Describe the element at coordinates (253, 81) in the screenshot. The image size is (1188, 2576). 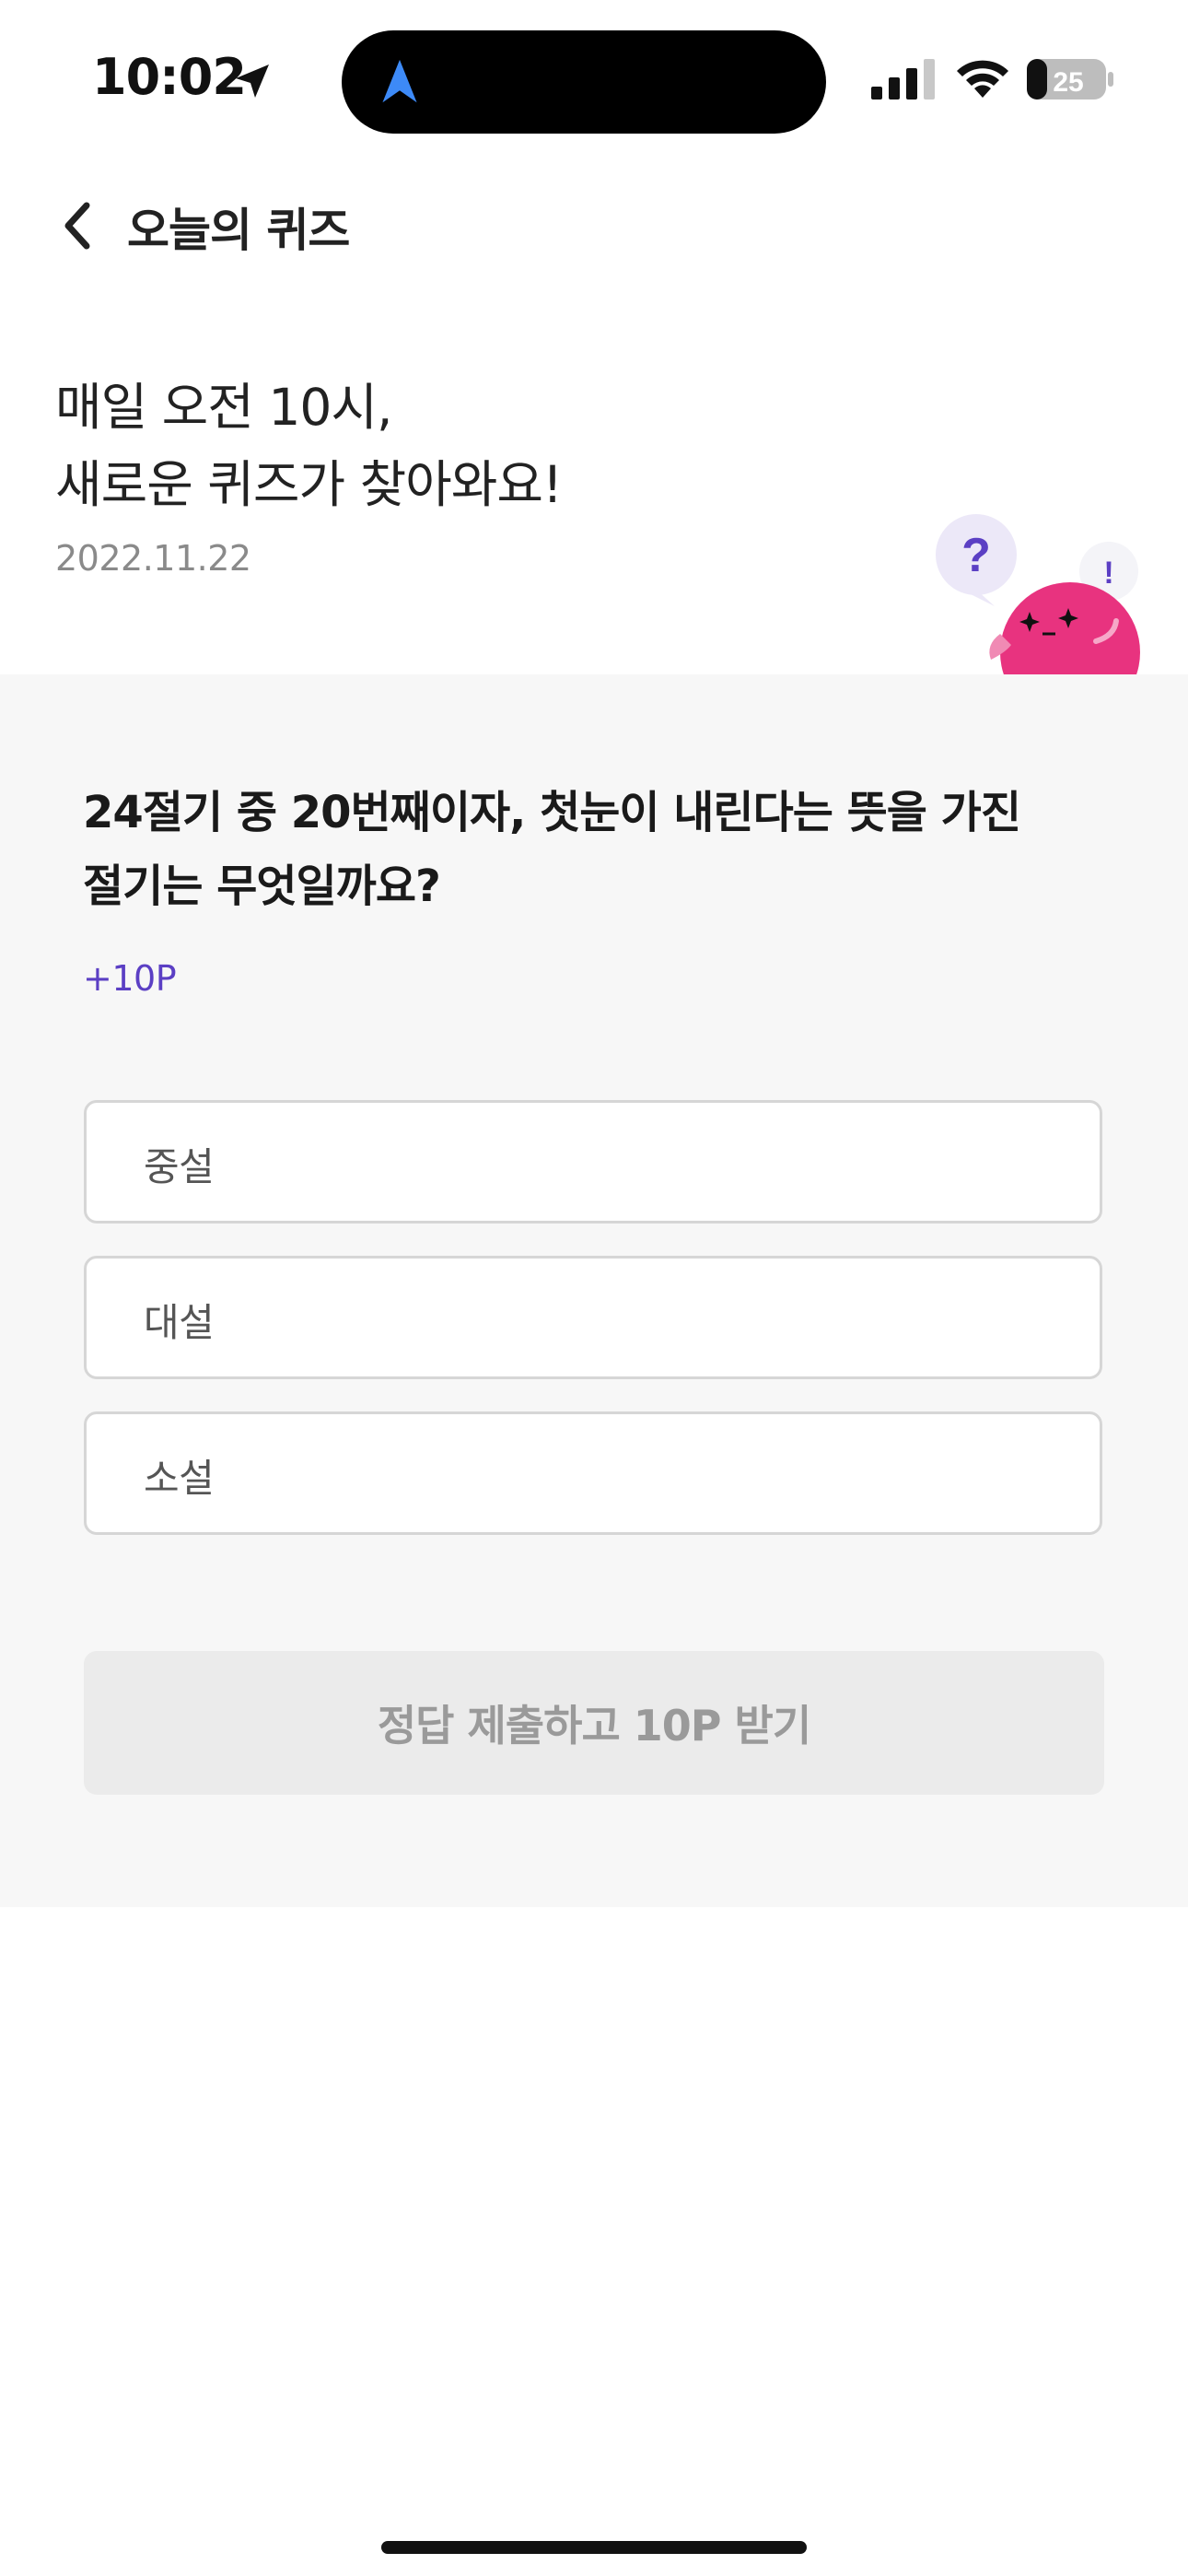
I see `location-arrow-icon` at that location.